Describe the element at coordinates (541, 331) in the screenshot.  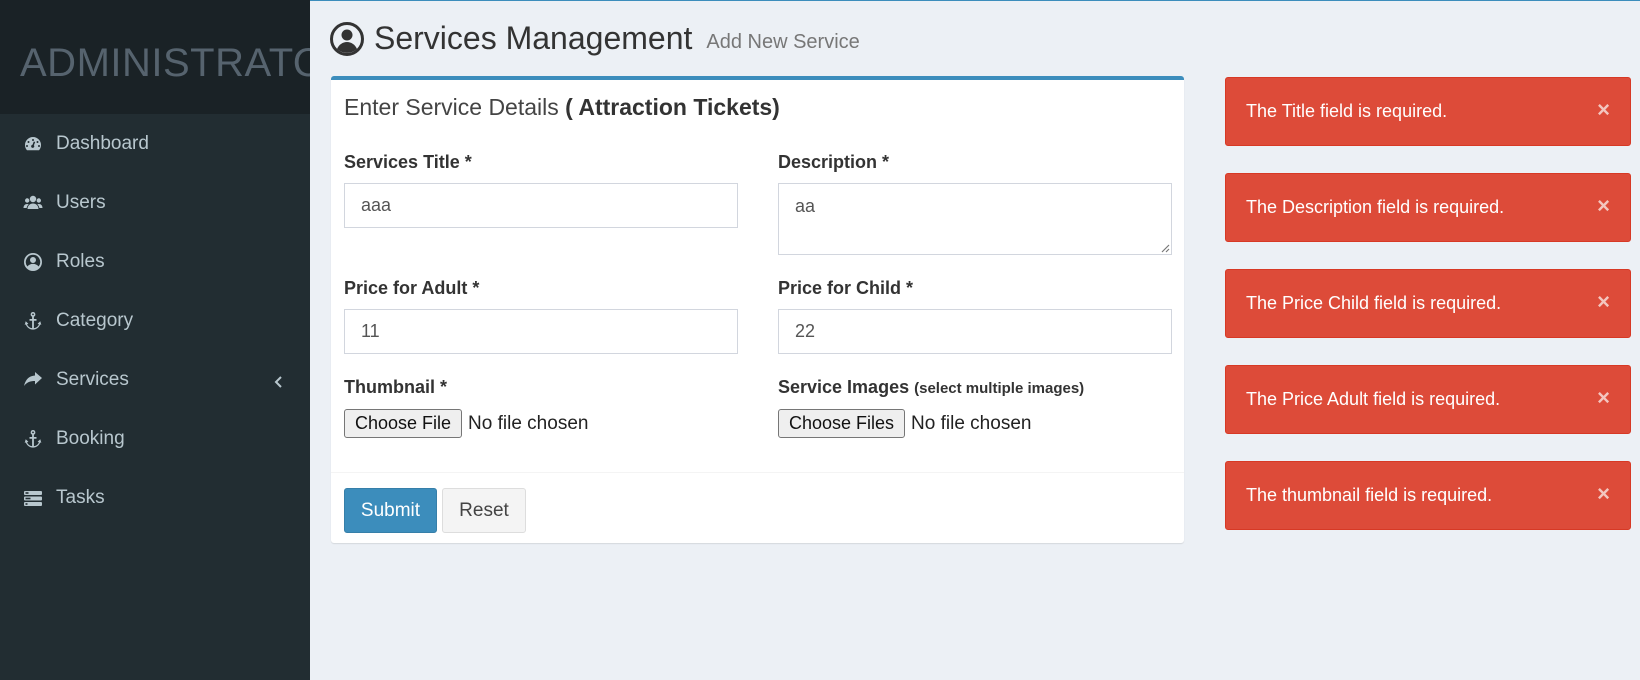
I see `price-adult-input` at that location.